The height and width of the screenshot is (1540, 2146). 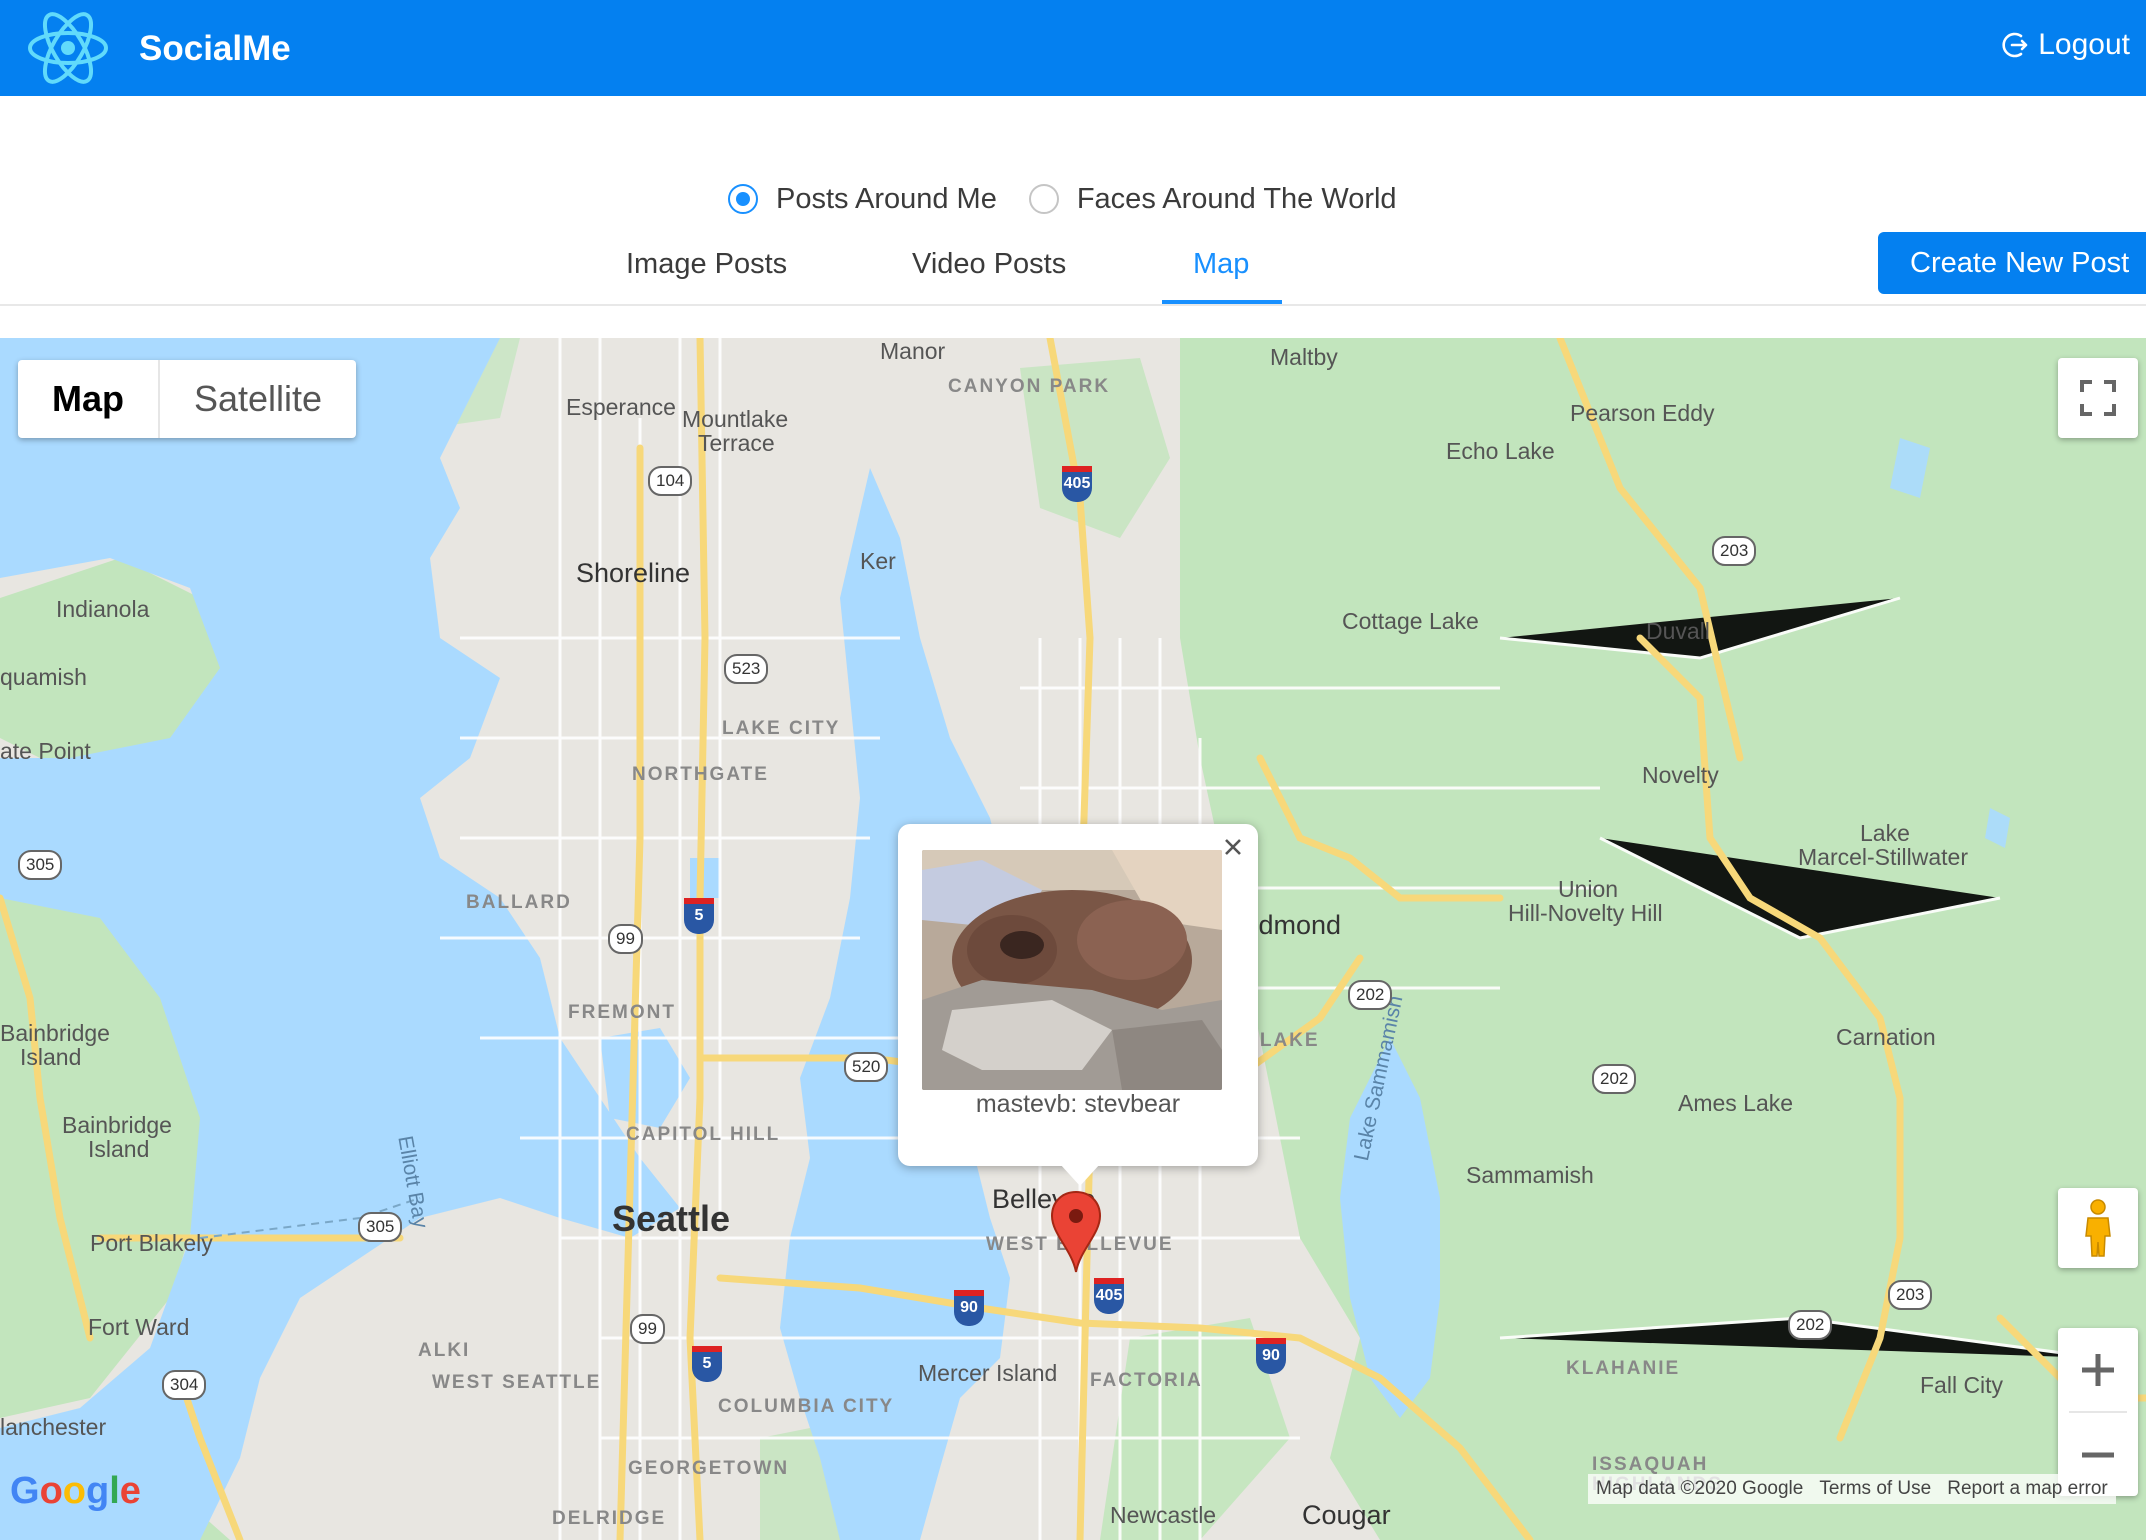 I want to click on map-place-label: Fort Ward, so click(x=139, y=1327).